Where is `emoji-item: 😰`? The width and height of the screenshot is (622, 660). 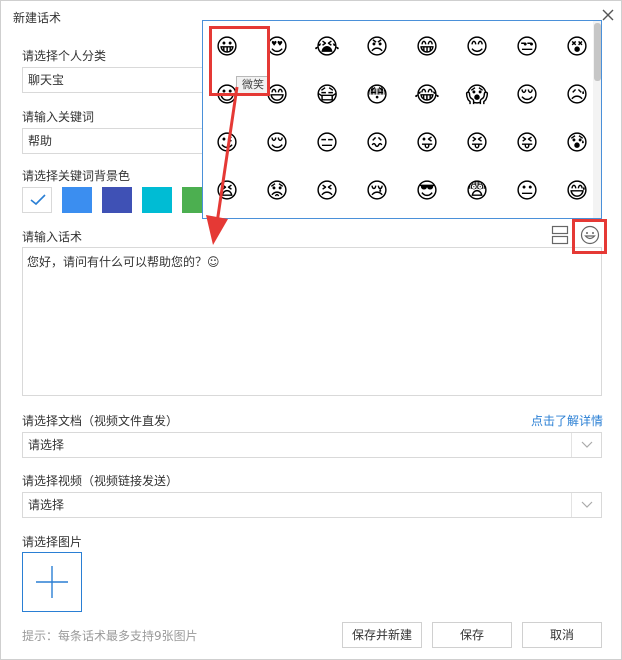
emoji-item: 😰 is located at coordinates (577, 144).